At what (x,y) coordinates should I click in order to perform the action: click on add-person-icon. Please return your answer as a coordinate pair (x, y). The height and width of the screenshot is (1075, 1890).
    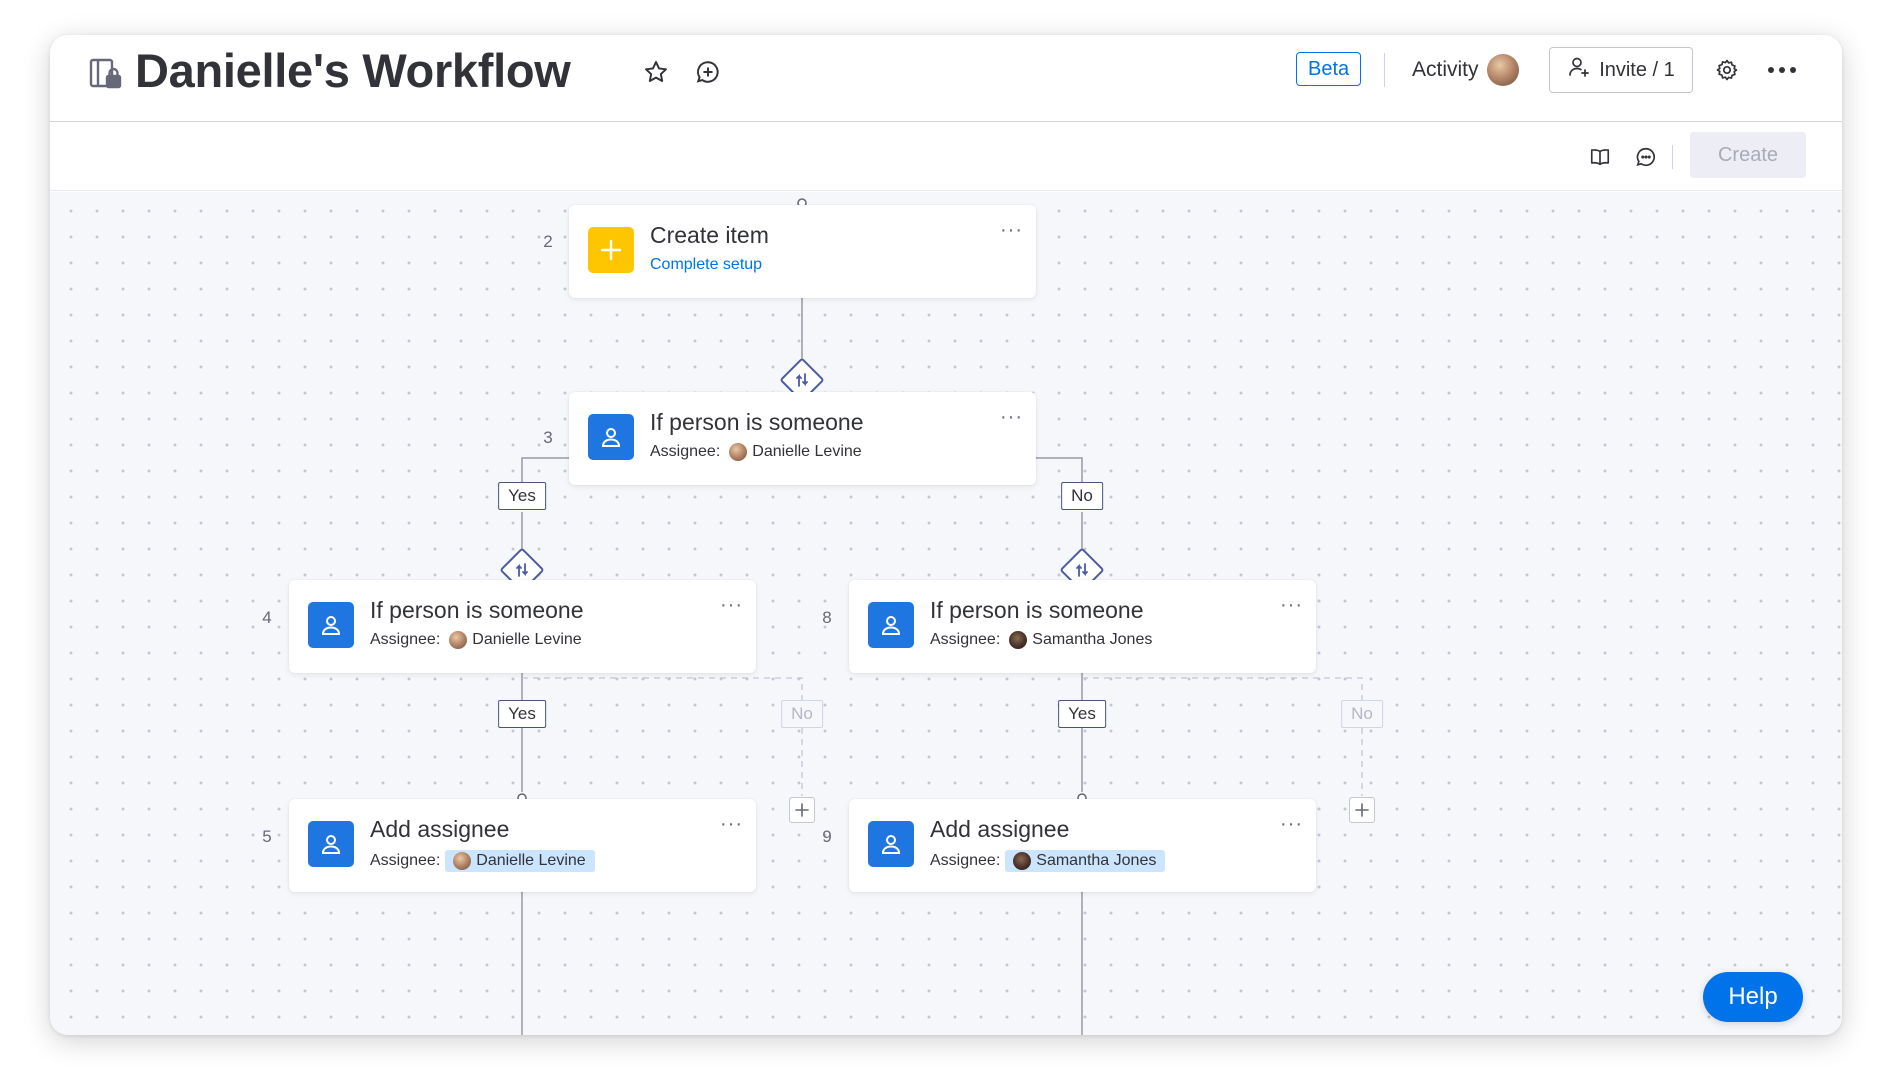
    Looking at the image, I should click on (1579, 70).